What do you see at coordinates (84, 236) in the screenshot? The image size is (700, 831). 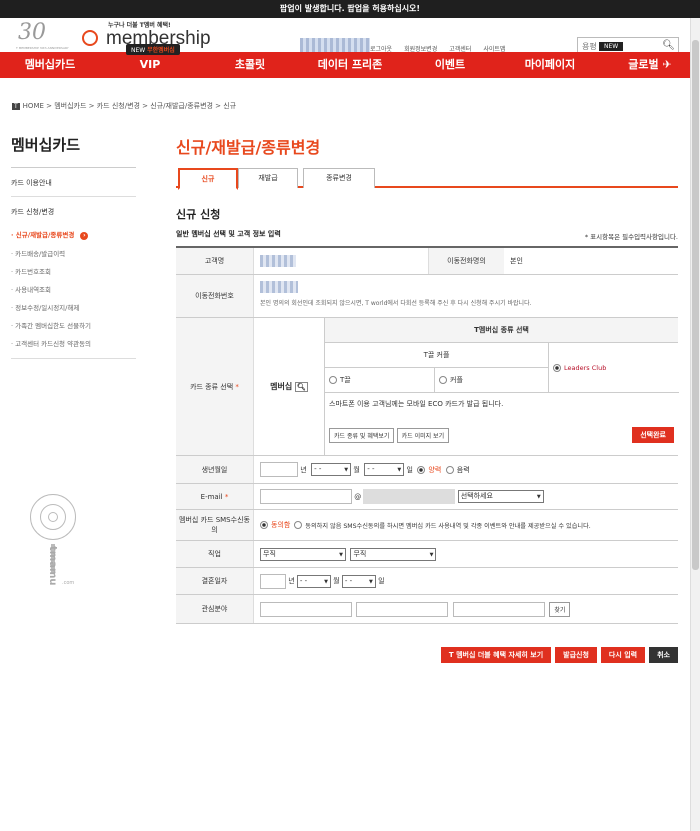 I see `chevron-right-icon: ›` at bounding box center [84, 236].